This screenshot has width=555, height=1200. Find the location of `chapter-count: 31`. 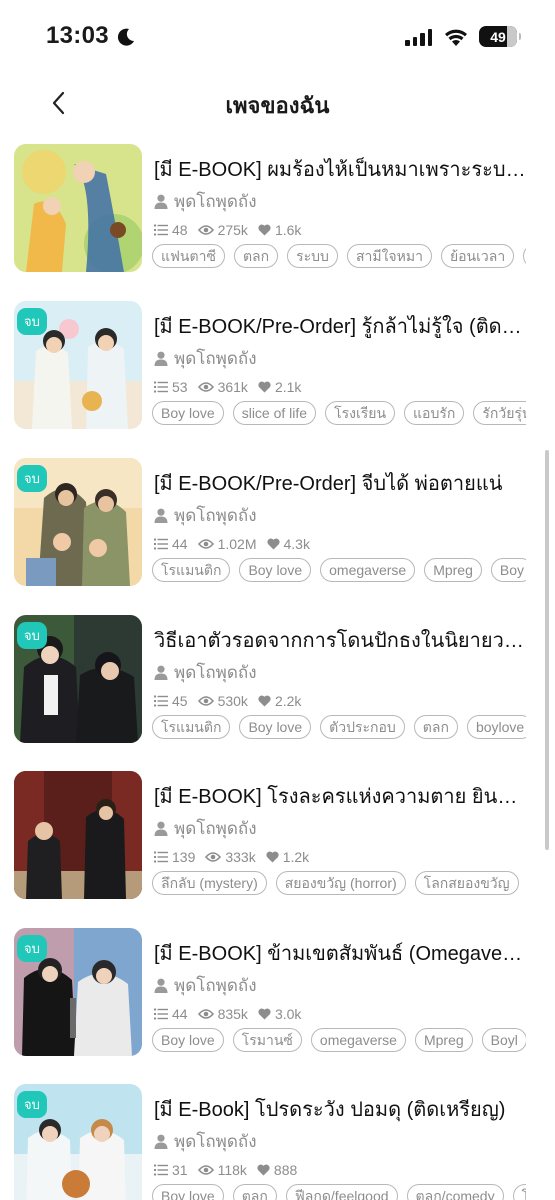

chapter-count: 31 is located at coordinates (171, 1170).